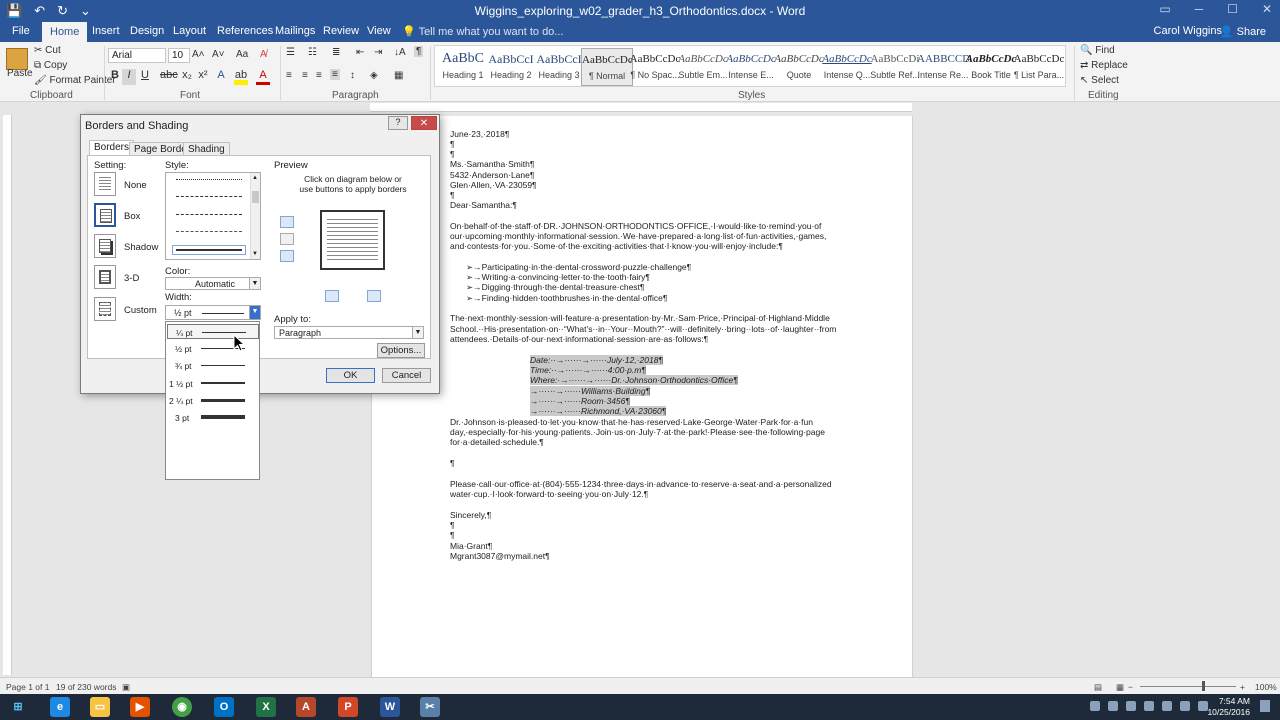 Image resolution: width=1280 pixels, height=720 pixels. I want to click on volume-icon, so click(1185, 706).